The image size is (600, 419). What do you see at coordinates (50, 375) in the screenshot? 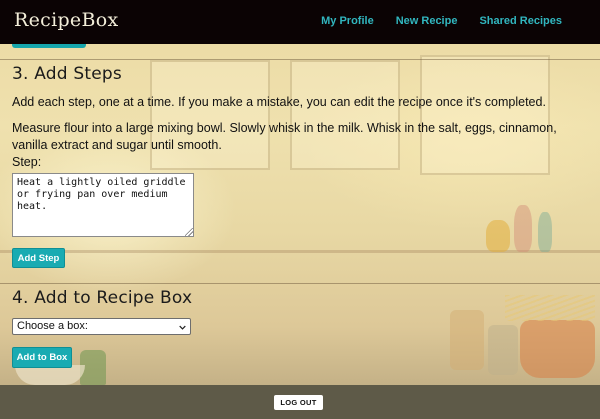
I see `background-bowl` at bounding box center [50, 375].